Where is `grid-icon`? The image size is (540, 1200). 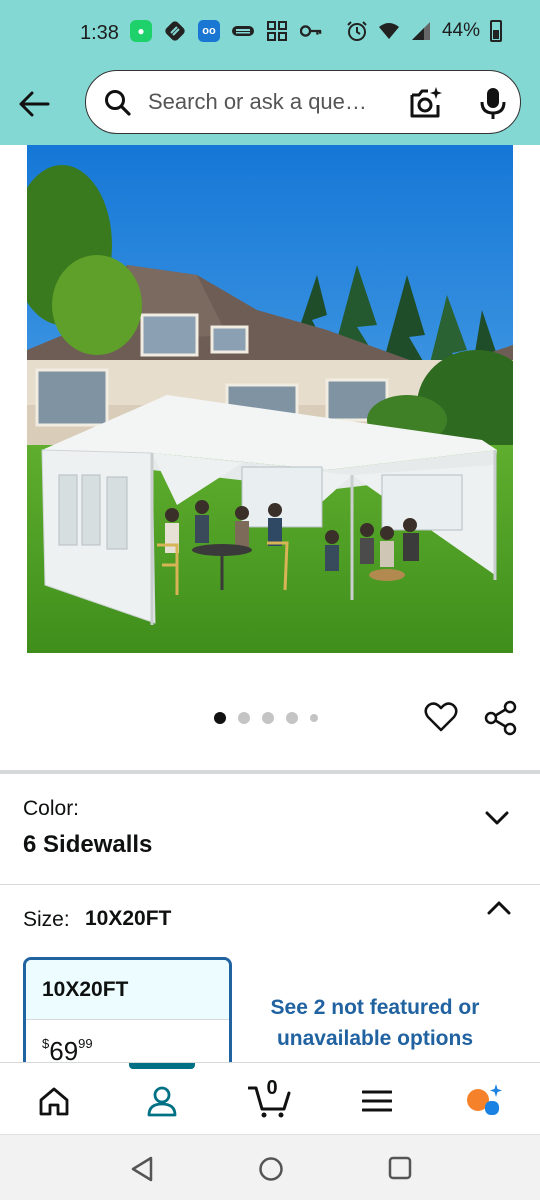
grid-icon is located at coordinates (277, 31).